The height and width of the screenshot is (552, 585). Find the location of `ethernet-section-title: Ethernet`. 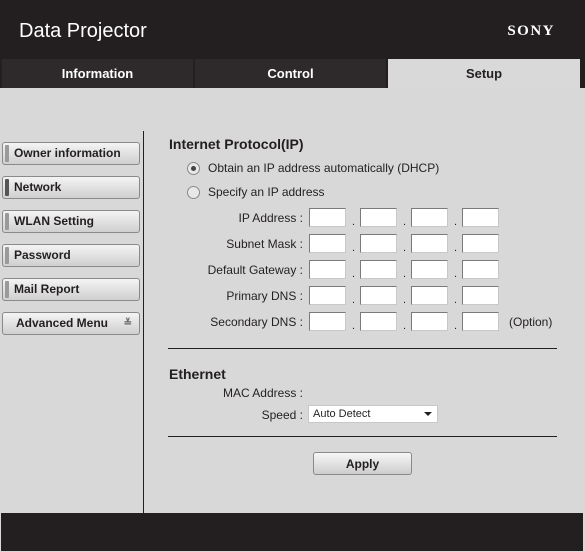

ethernet-section-title: Ethernet is located at coordinates (197, 374).